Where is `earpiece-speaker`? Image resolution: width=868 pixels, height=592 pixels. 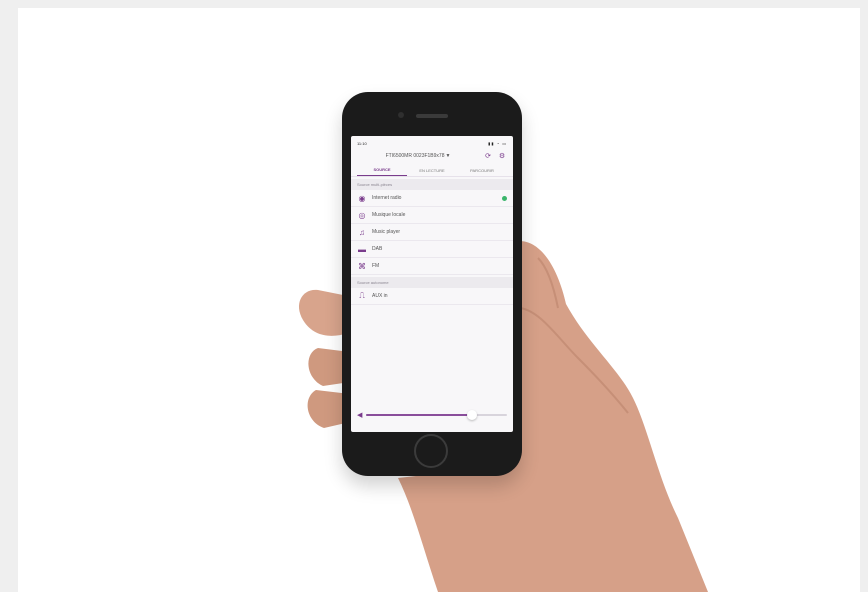
earpiece-speaker is located at coordinates (432, 116).